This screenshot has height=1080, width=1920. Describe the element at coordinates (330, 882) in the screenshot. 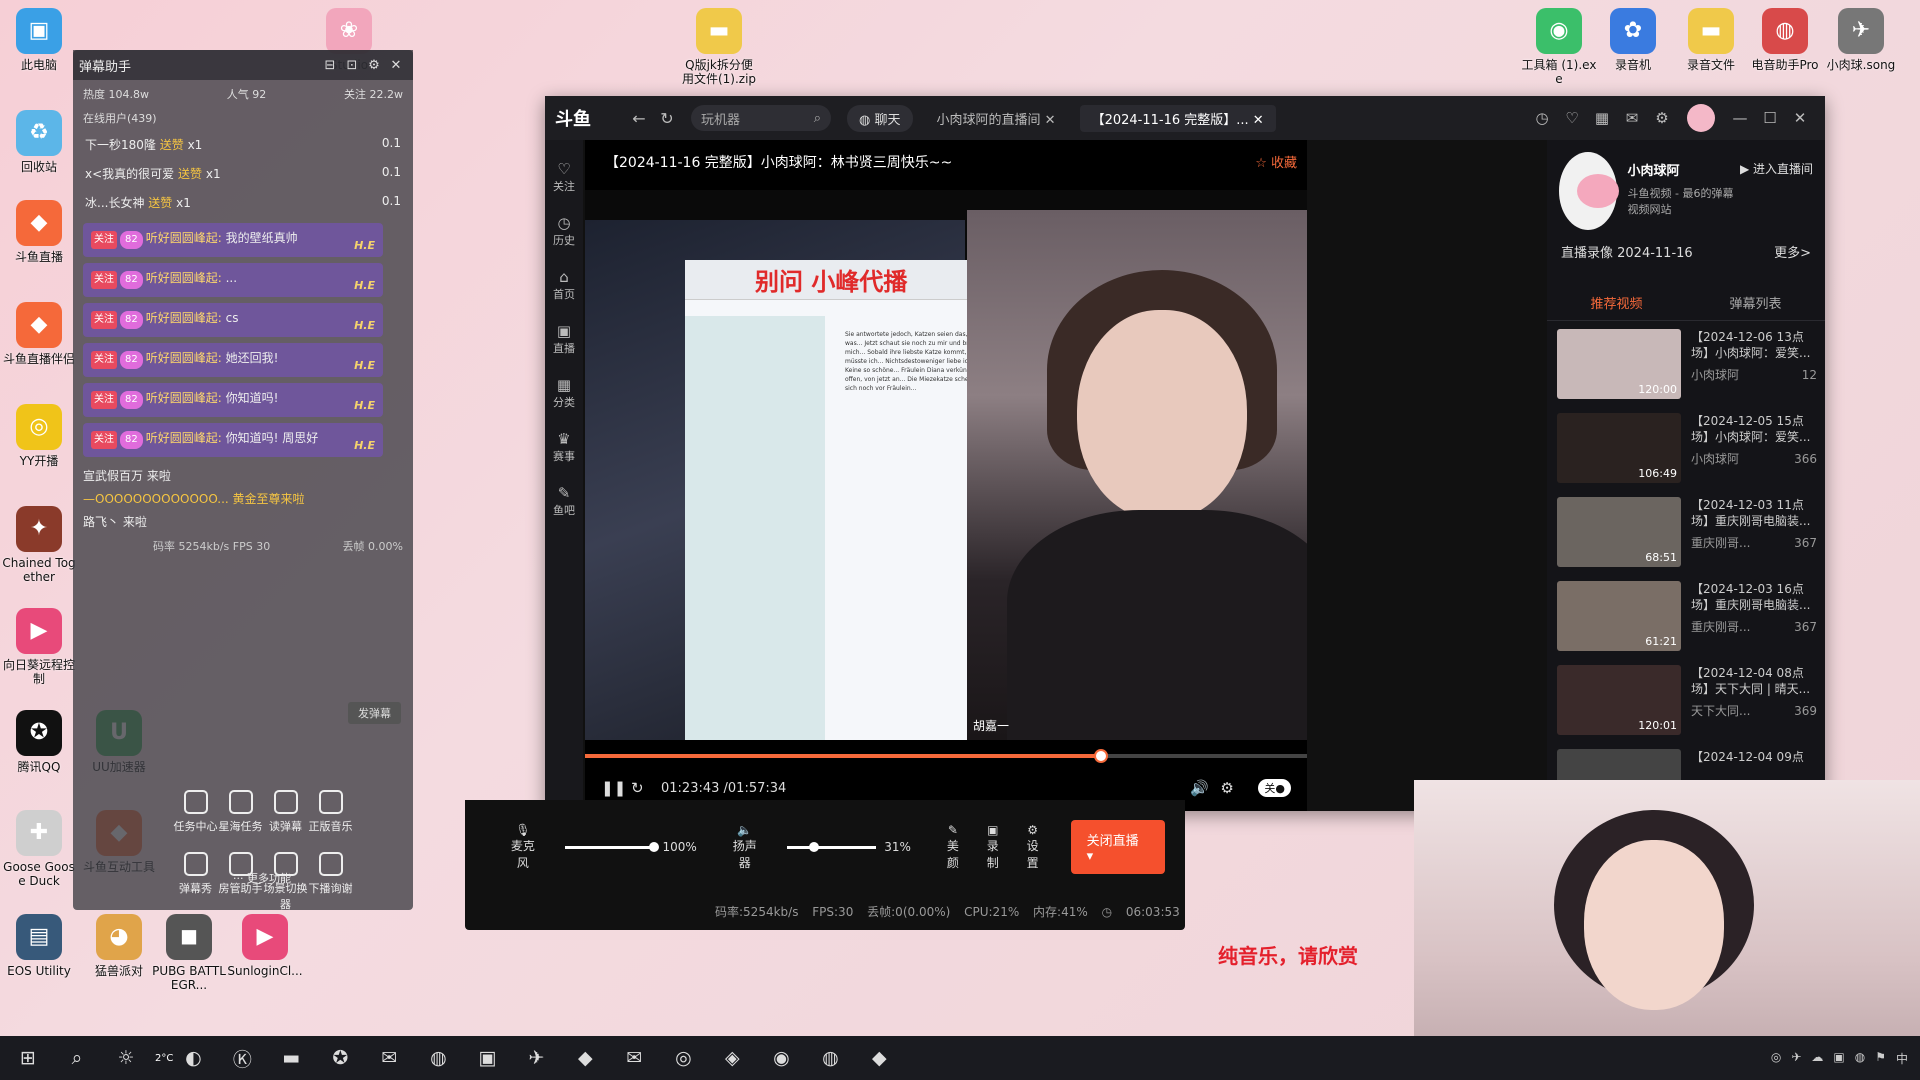

I see `tool-item: 下播询谢` at that location.